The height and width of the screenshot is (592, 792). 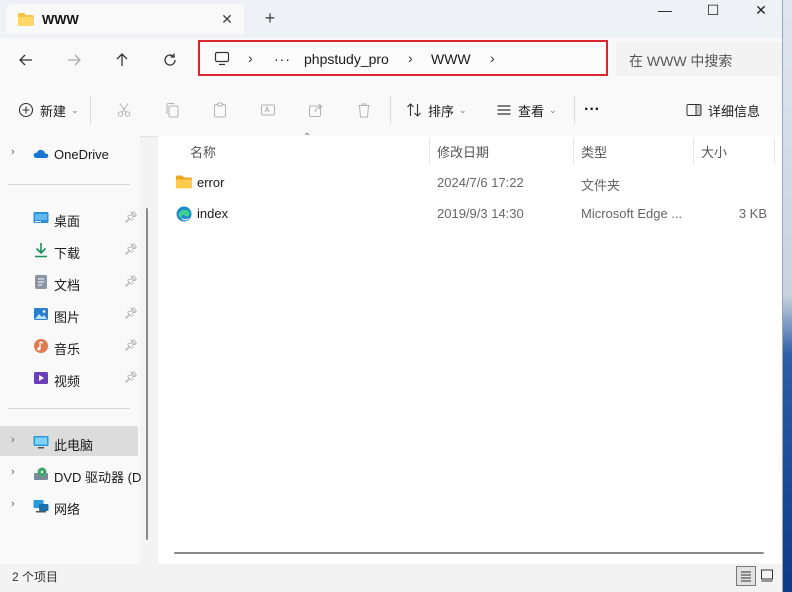 I want to click on refresh-button, so click(x=170, y=60).